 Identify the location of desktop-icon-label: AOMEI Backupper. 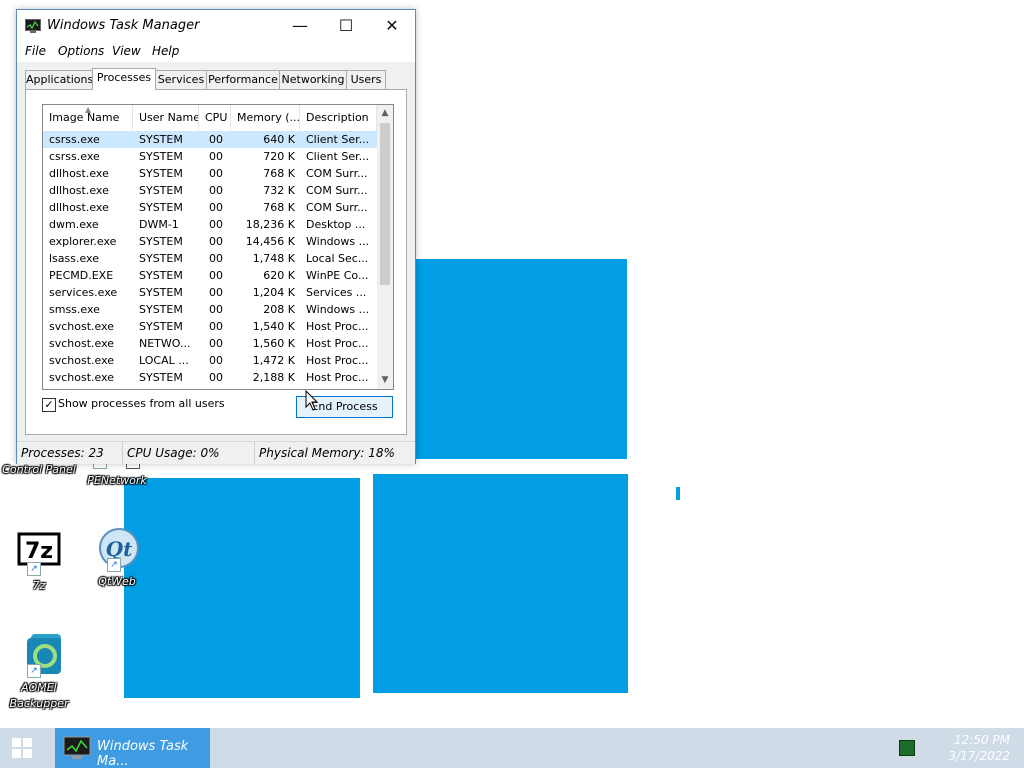
(39, 695).